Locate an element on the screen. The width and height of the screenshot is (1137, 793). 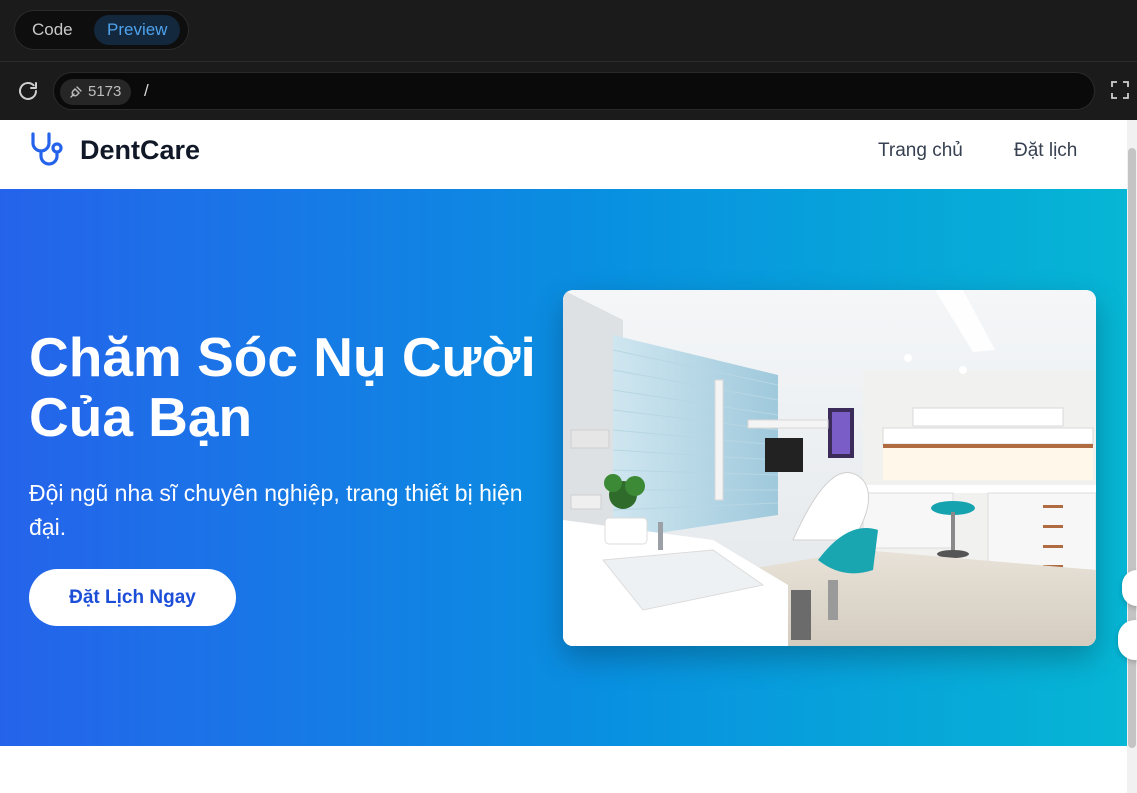
preview-address-bar: 5173 / is located at coordinates (568, 91).